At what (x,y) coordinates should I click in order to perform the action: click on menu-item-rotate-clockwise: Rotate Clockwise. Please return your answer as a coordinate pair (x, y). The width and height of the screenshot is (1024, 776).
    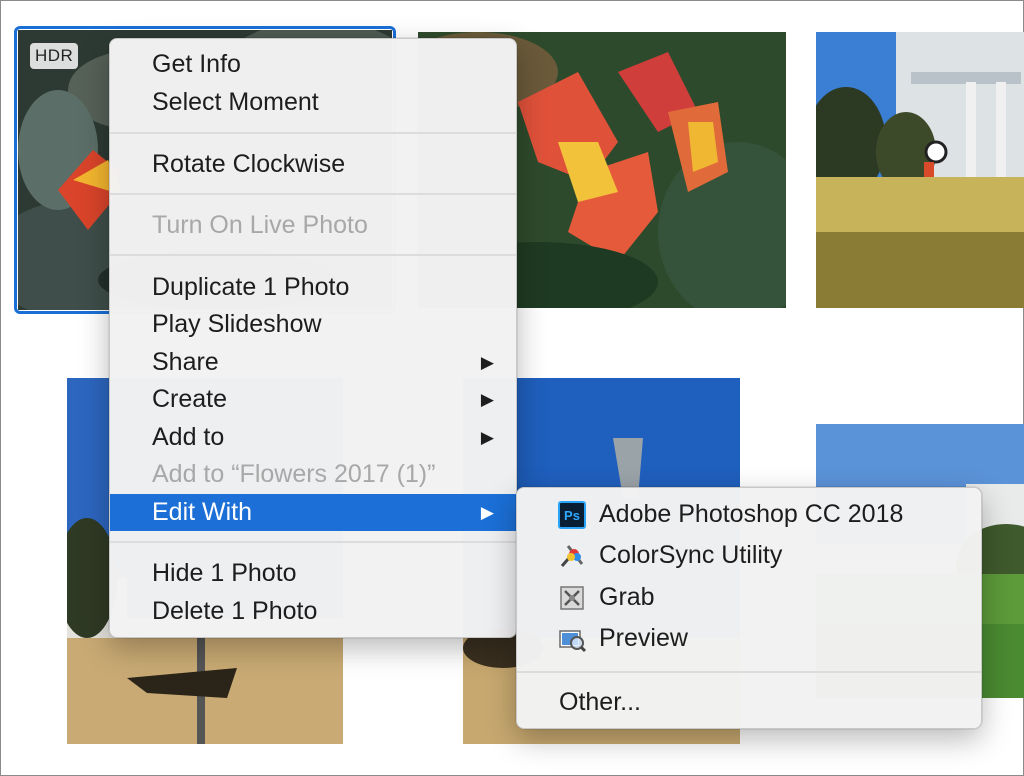
    Looking at the image, I should click on (313, 164).